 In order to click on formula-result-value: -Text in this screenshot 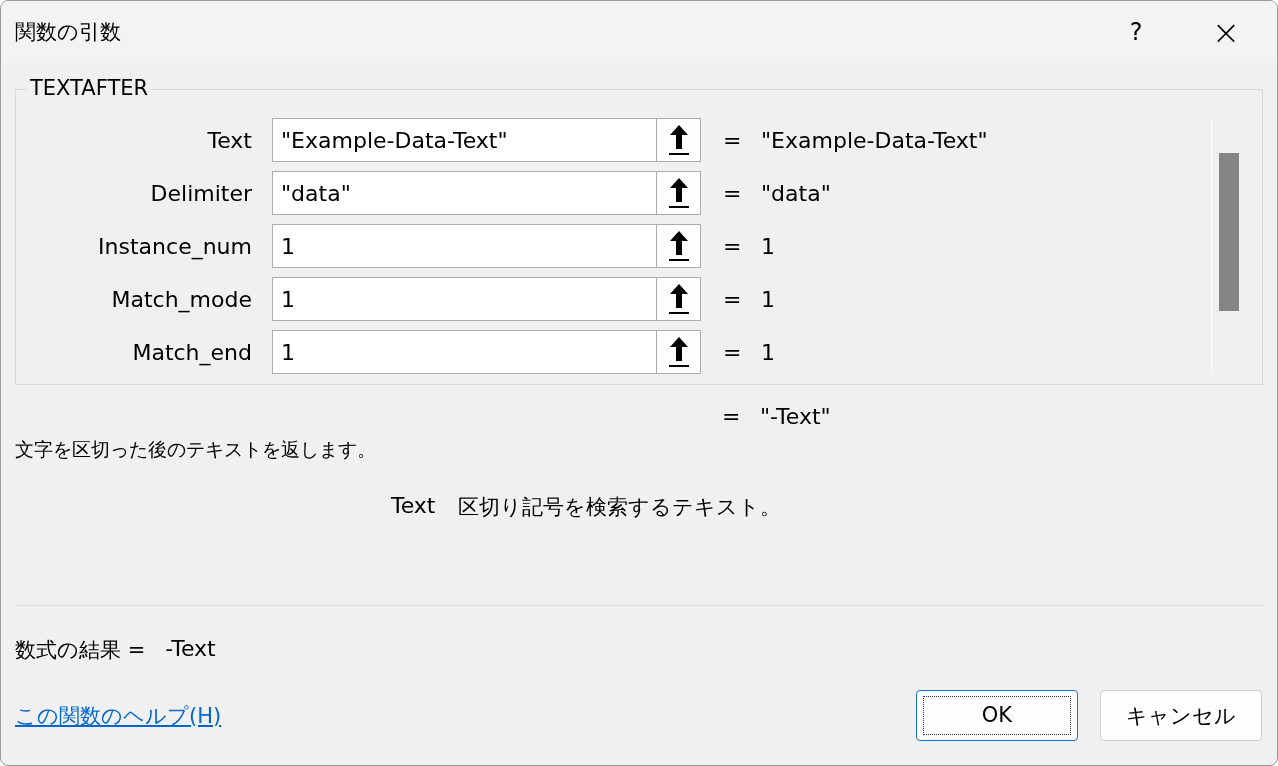, I will do `click(190, 649)`.